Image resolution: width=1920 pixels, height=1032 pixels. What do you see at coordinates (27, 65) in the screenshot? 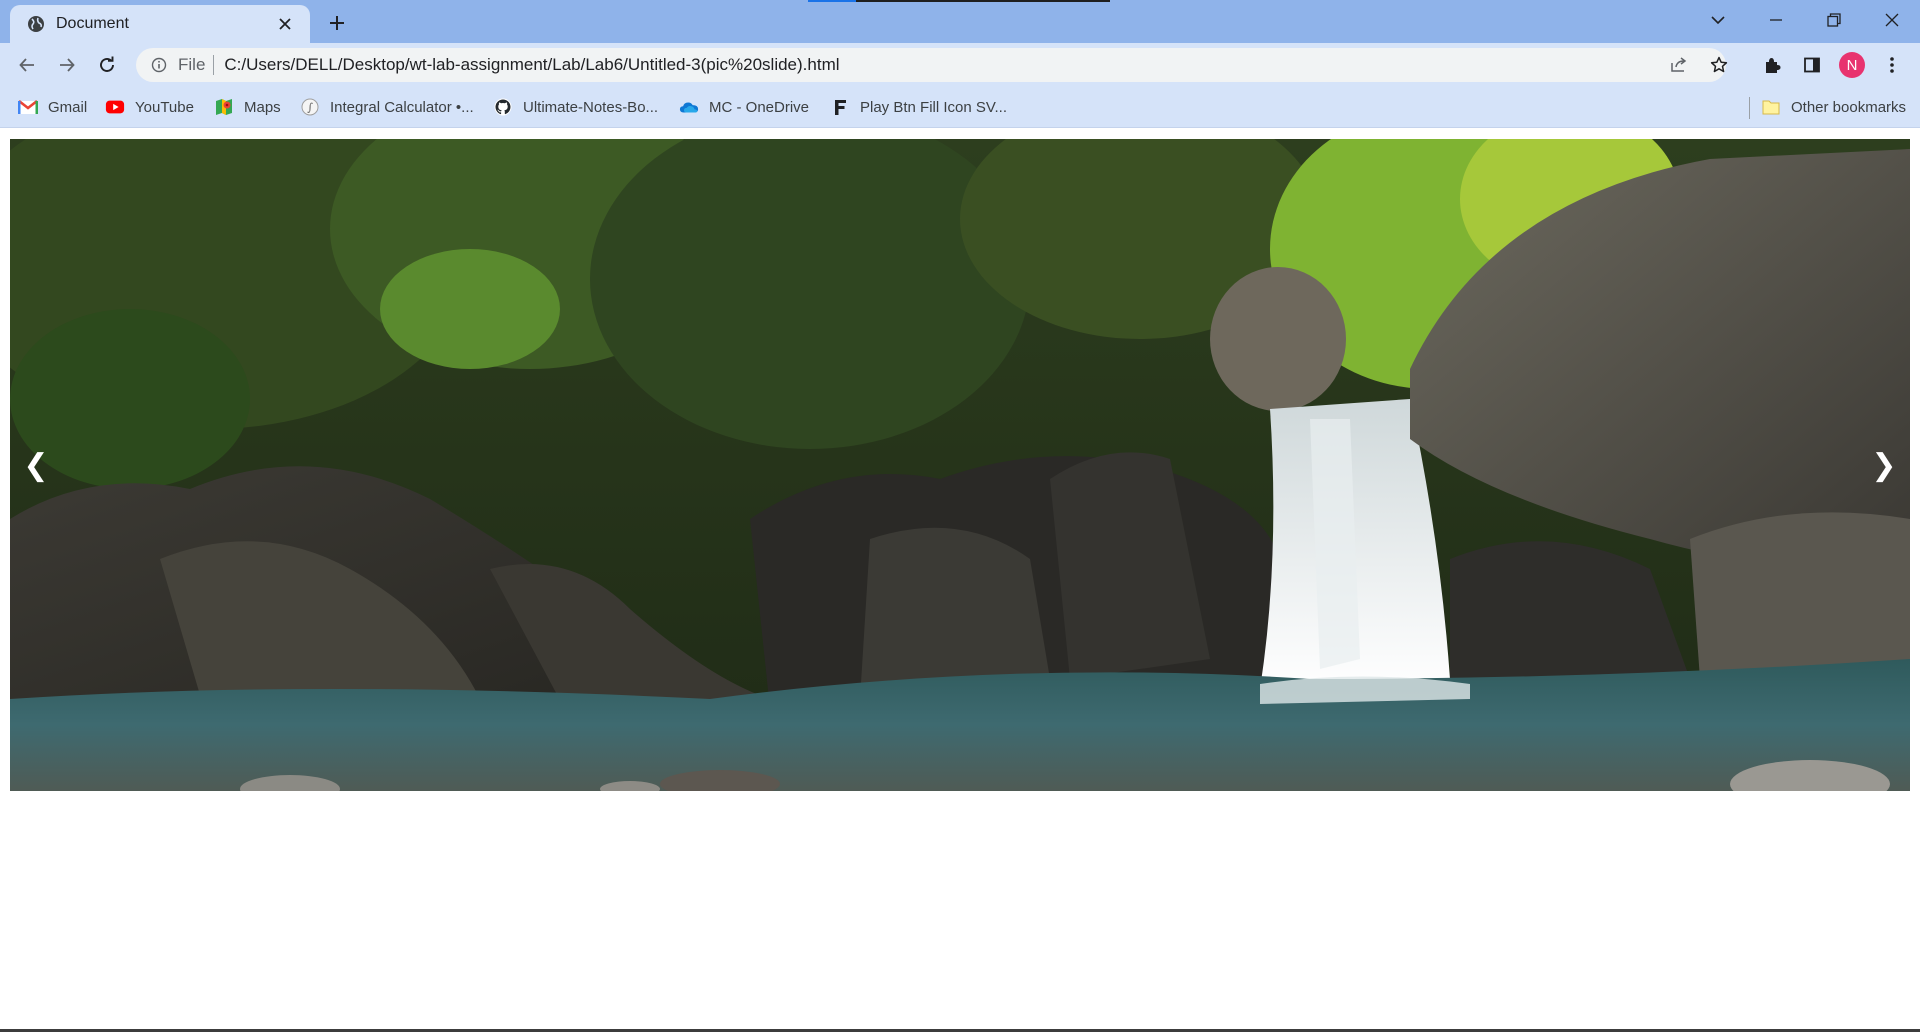
I see `back-button` at bounding box center [27, 65].